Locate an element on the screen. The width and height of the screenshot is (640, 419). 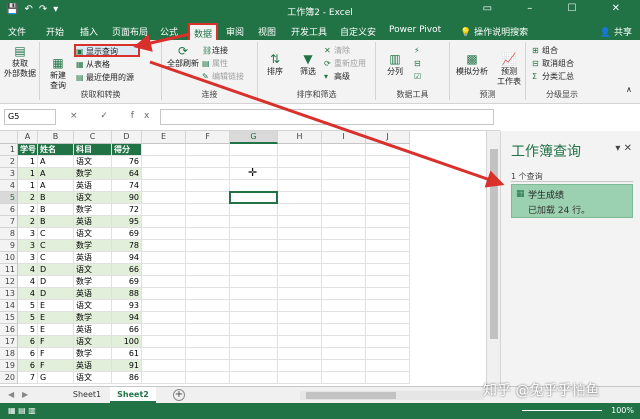
row-header: 3 is located at coordinates (9, 174).